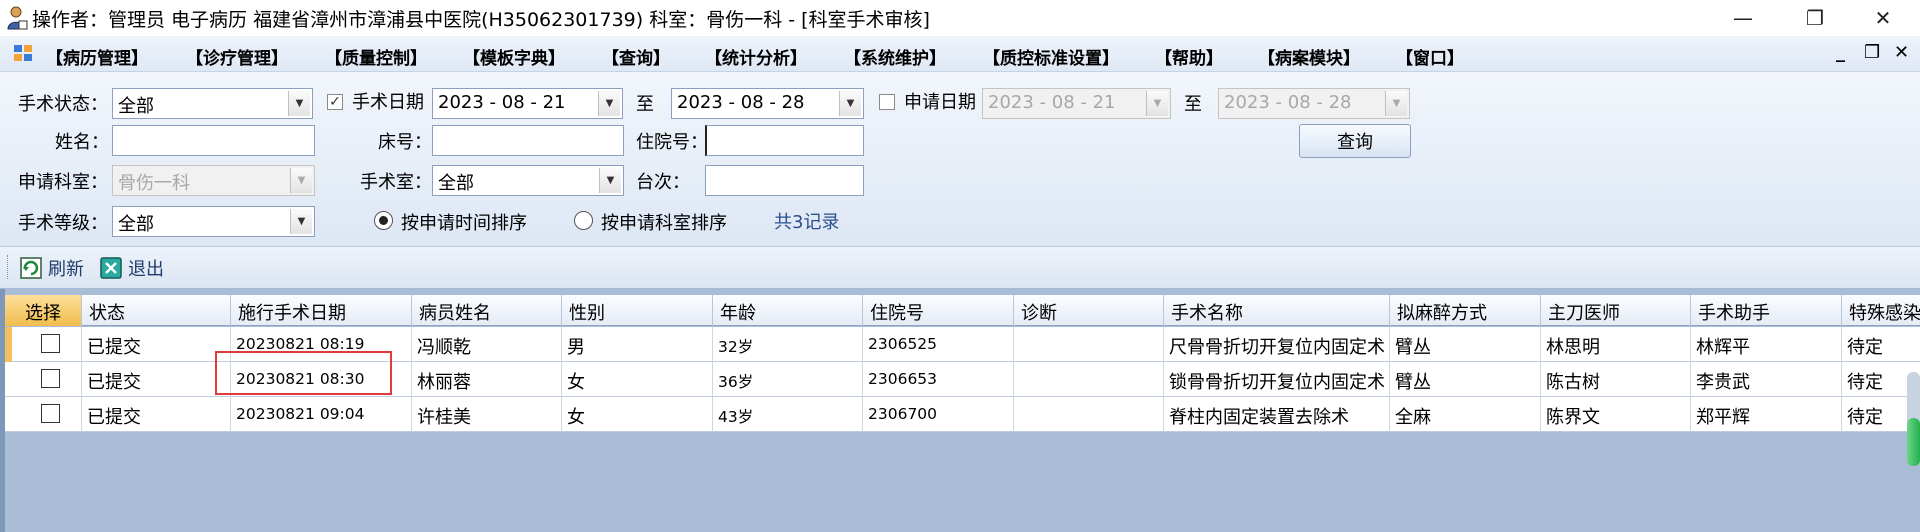 The height and width of the screenshot is (532, 1920). Describe the element at coordinates (788, 414) in the screenshot. I see `age-cell: 43岁` at that location.